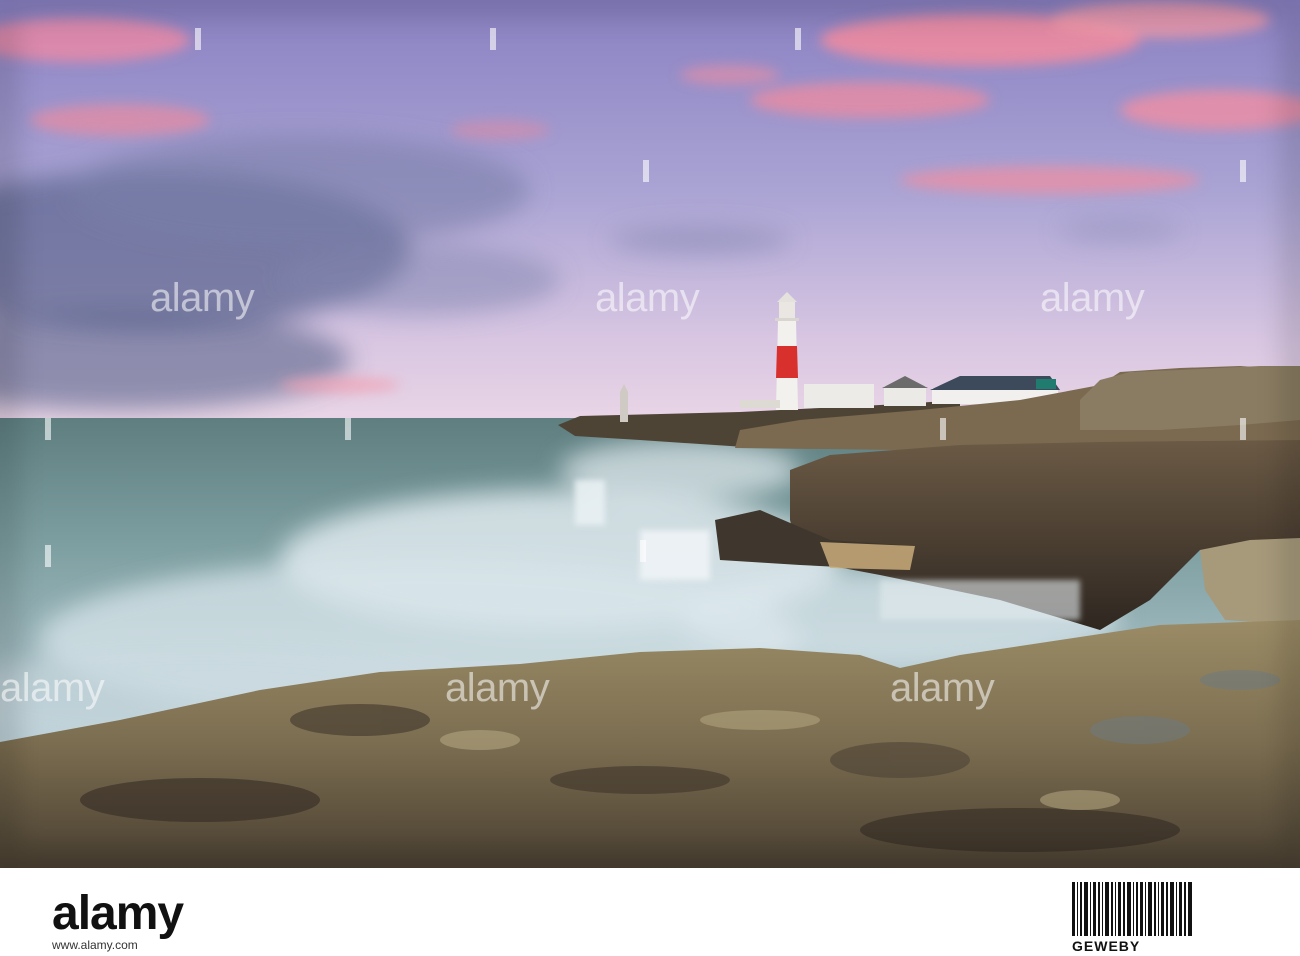 The image size is (1300, 956). I want to click on stock-image-id: GEWEBY, so click(1106, 946).